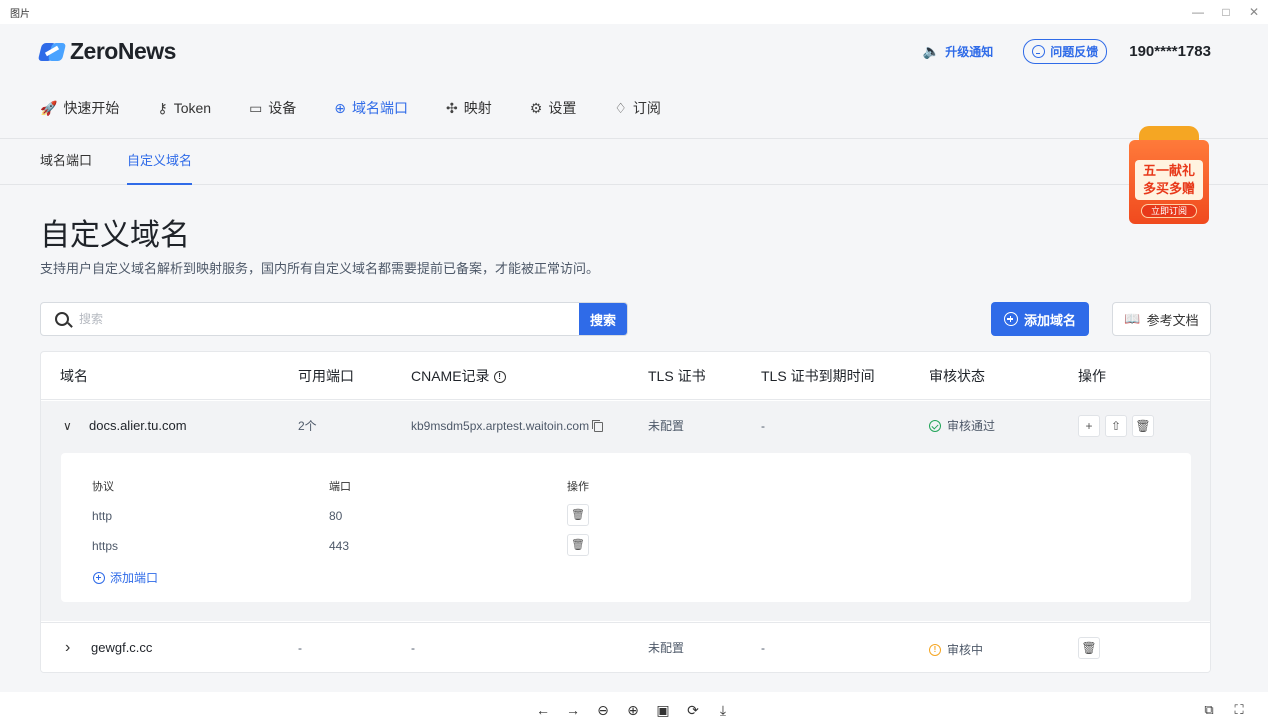 The image size is (1268, 728). What do you see at coordinates (340, 107) in the screenshot?
I see `globe-icon: ⊕` at bounding box center [340, 107].